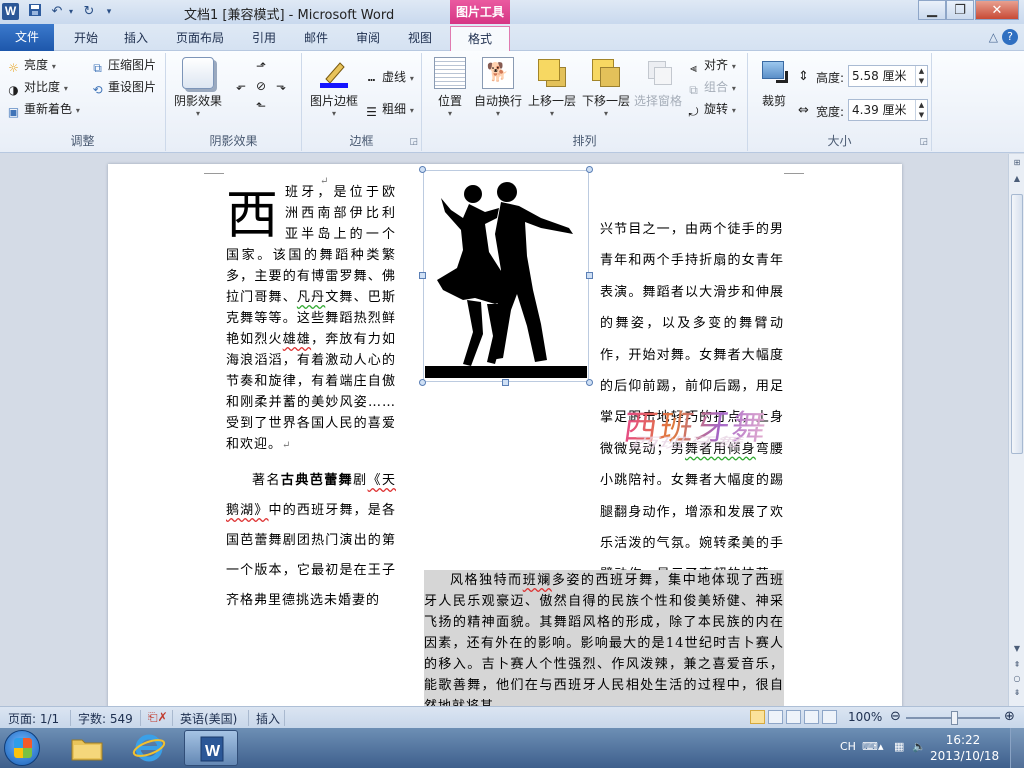  I want to click on system-clock: 16:22 2013/10/18, so click(964, 748).